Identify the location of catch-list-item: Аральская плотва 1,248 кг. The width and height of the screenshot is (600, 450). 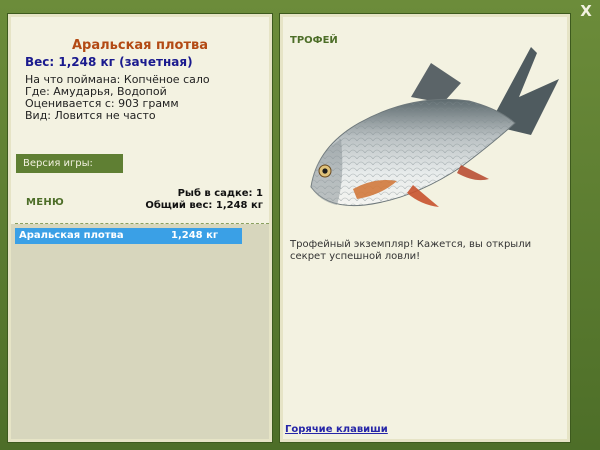
(128, 236).